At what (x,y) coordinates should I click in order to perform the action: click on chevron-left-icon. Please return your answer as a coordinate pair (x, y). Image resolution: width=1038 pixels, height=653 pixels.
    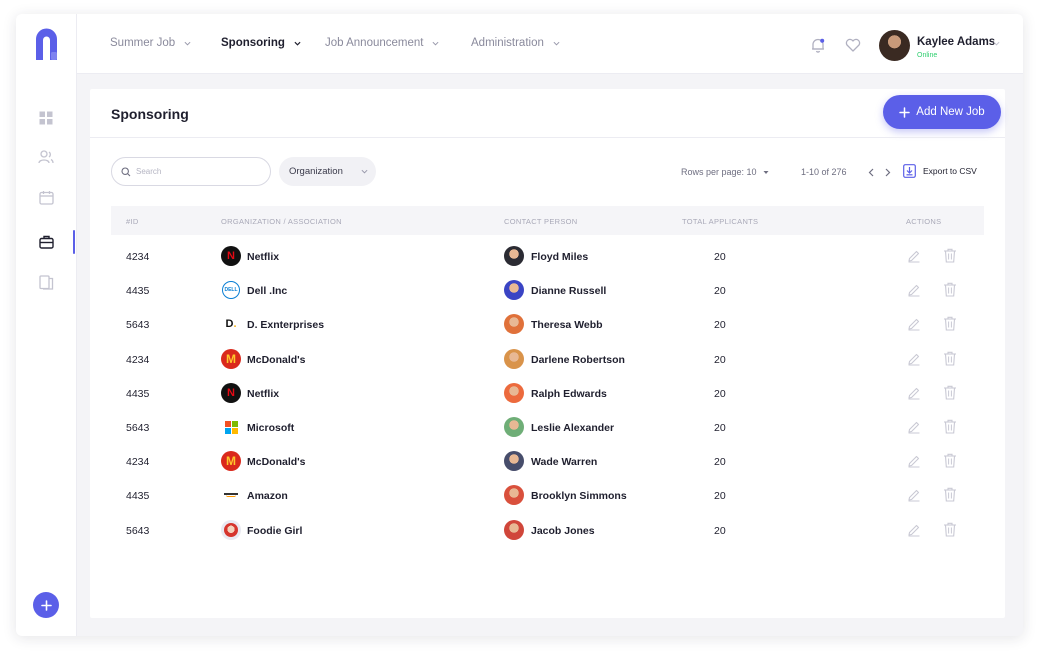
    Looking at the image, I should click on (871, 172).